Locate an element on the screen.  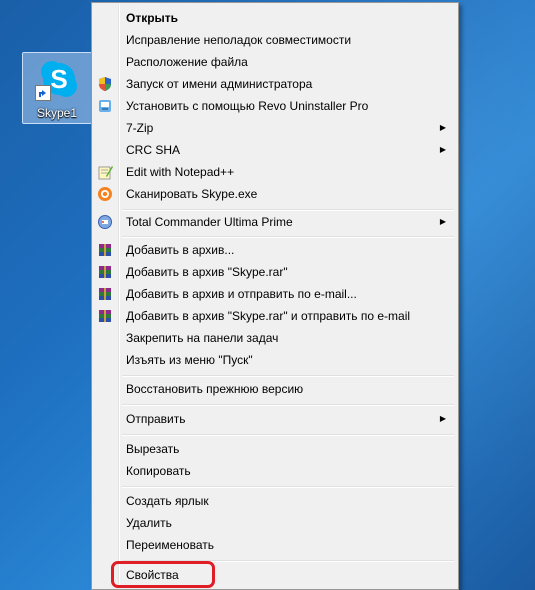
menu-item-restore: Восстановить прежнюю версию is located at coordinates (275, 389).